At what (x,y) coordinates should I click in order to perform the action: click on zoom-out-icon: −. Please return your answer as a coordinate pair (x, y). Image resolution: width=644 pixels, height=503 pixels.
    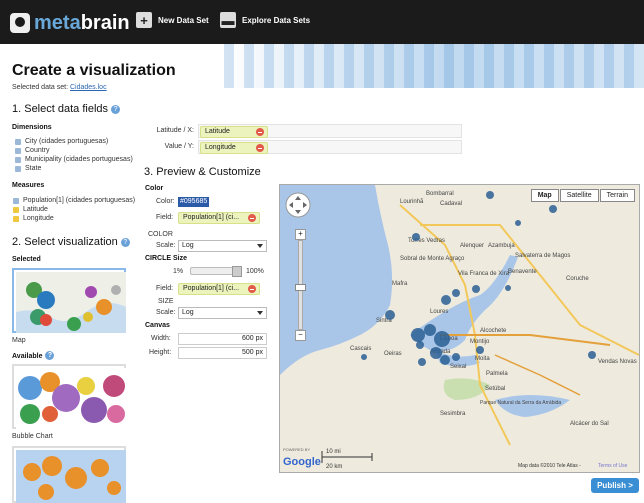
    Looking at the image, I should click on (300, 335).